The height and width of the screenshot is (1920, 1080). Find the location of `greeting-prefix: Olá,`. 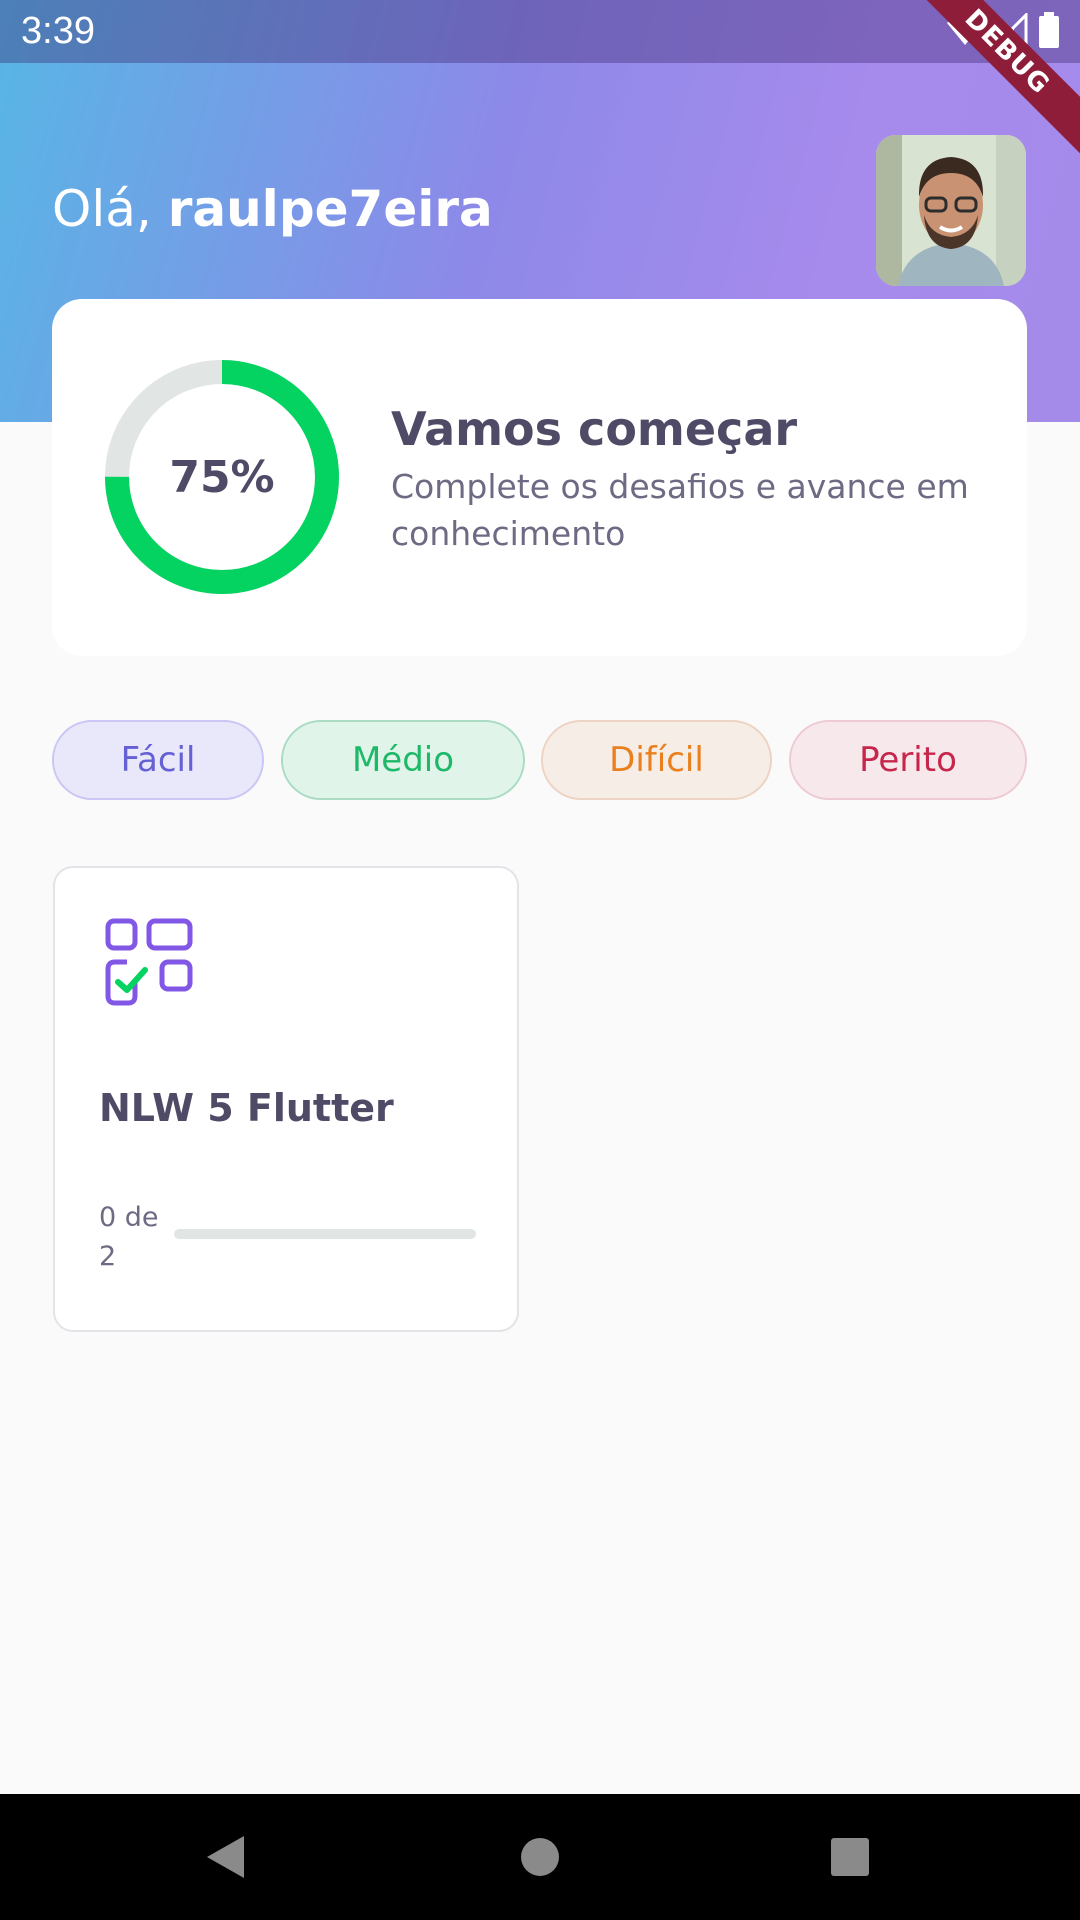

greeting-prefix: Olá, is located at coordinates (110, 209).